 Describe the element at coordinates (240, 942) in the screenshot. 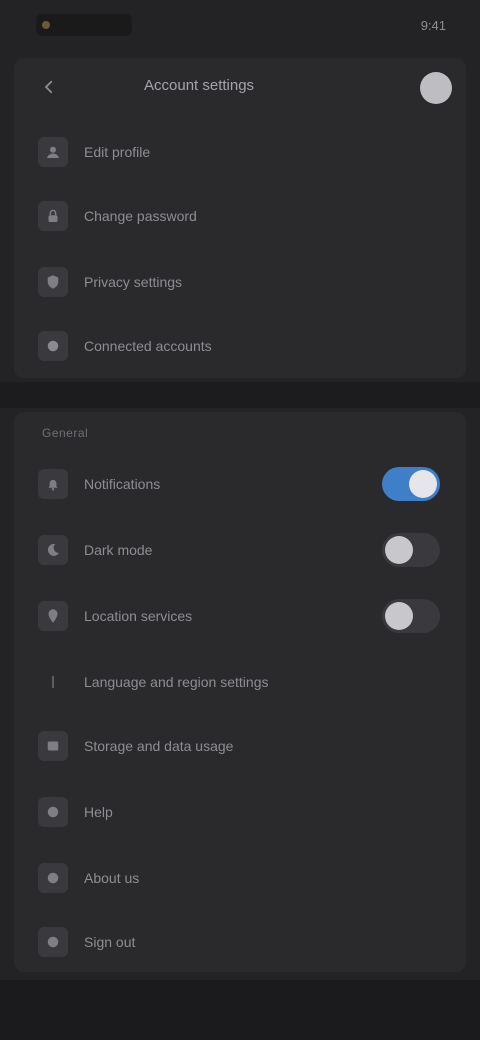

I see `setting-row-sign-out: Sign out` at that location.